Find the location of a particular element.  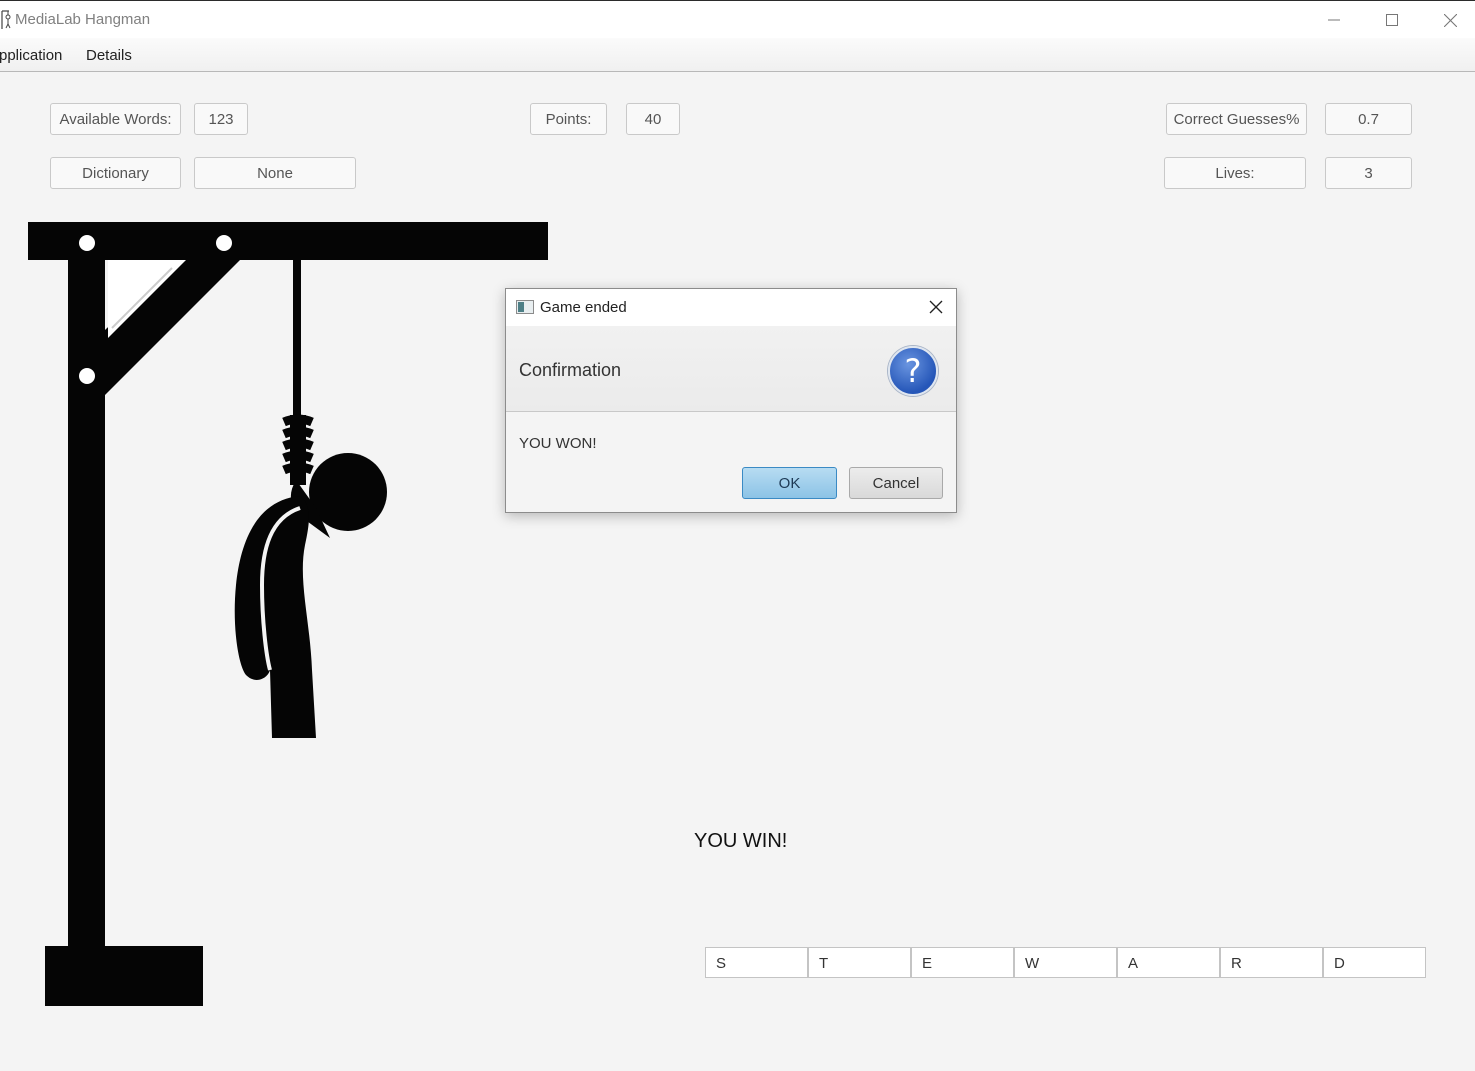

dictionary-label: Dictionary is located at coordinates (115, 173).